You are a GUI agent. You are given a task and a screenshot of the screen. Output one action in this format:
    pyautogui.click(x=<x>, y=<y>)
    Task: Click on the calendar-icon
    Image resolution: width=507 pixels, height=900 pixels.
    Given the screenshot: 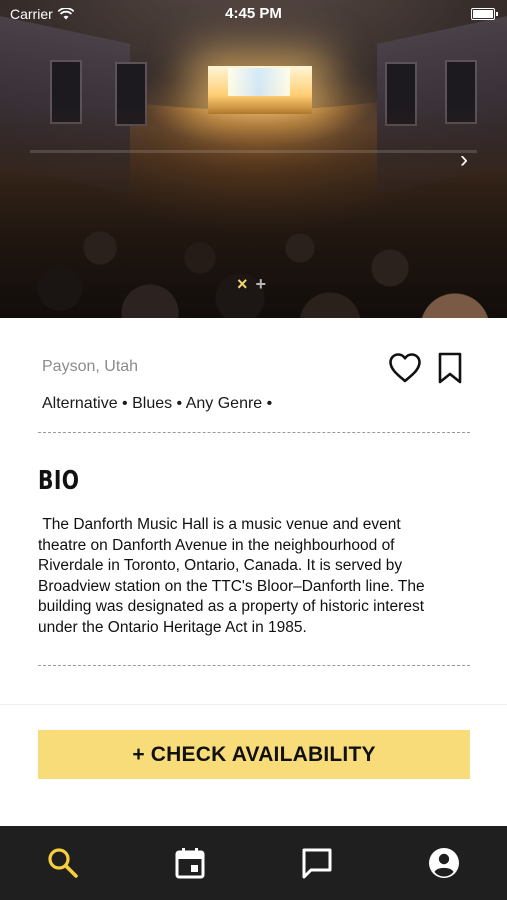 What is the action you would take?
    pyautogui.click(x=190, y=863)
    